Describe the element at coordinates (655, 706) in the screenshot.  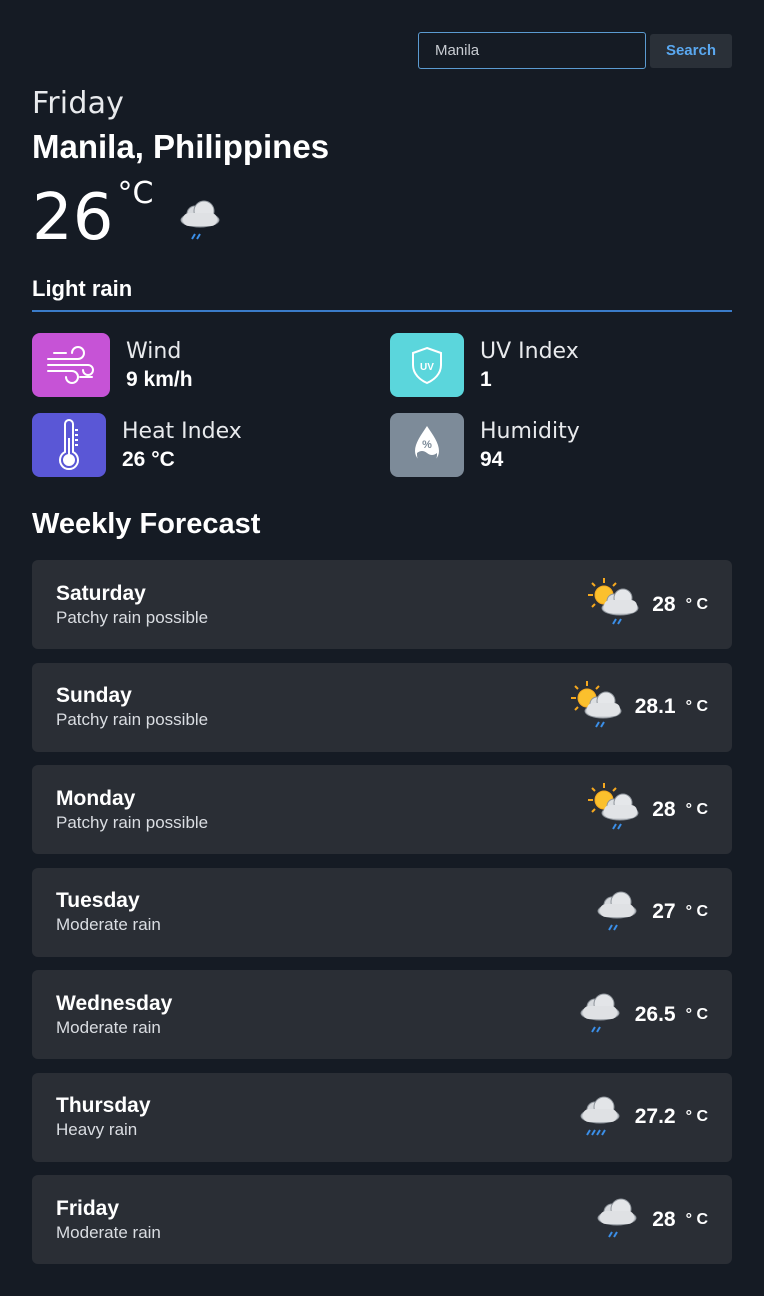
I see `forecast-temperature: 28.1` at that location.